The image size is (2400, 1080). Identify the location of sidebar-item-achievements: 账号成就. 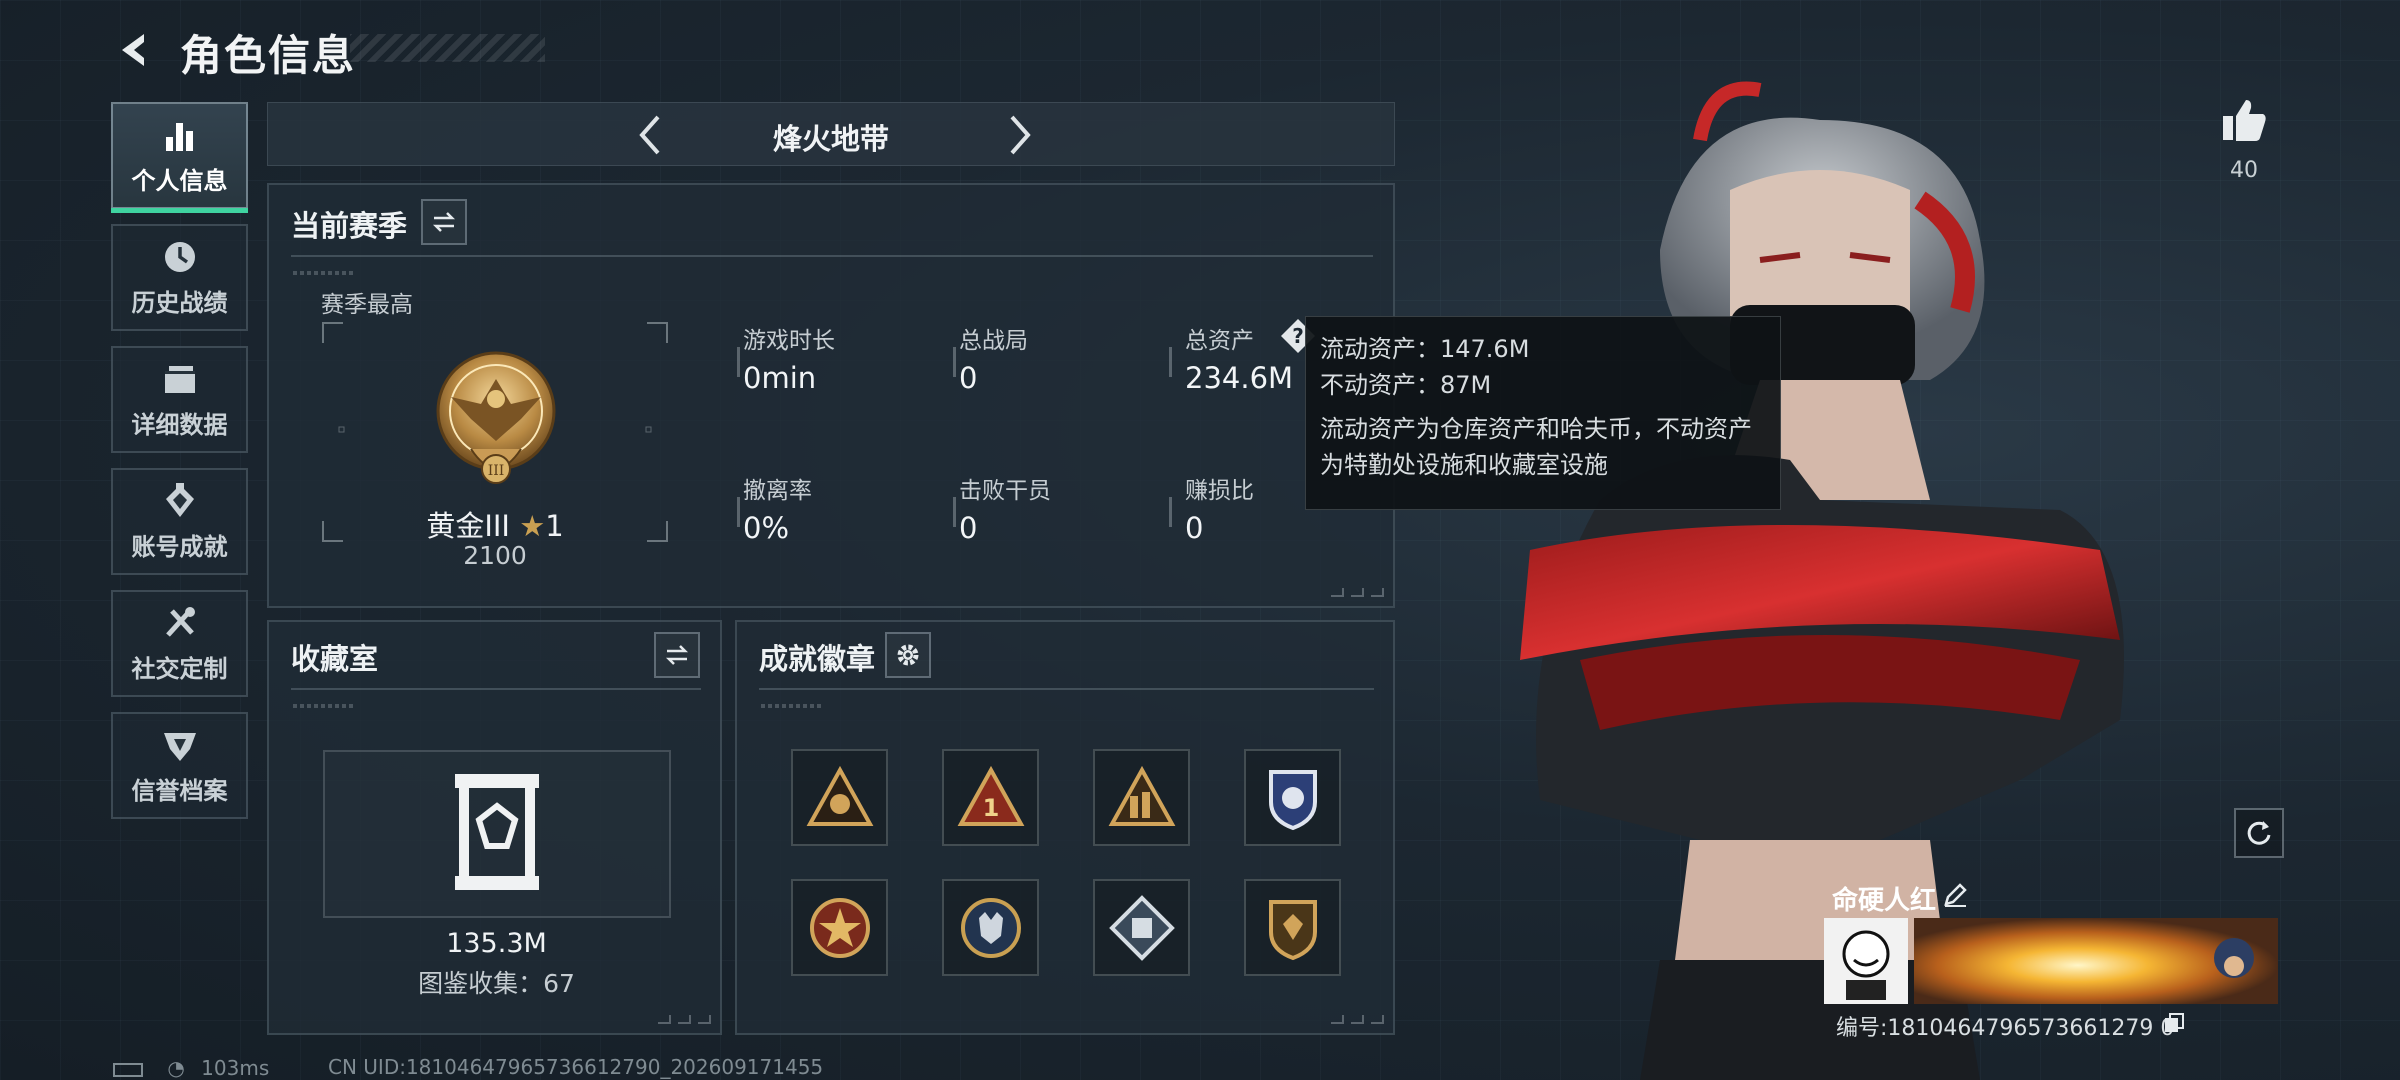
(179, 521).